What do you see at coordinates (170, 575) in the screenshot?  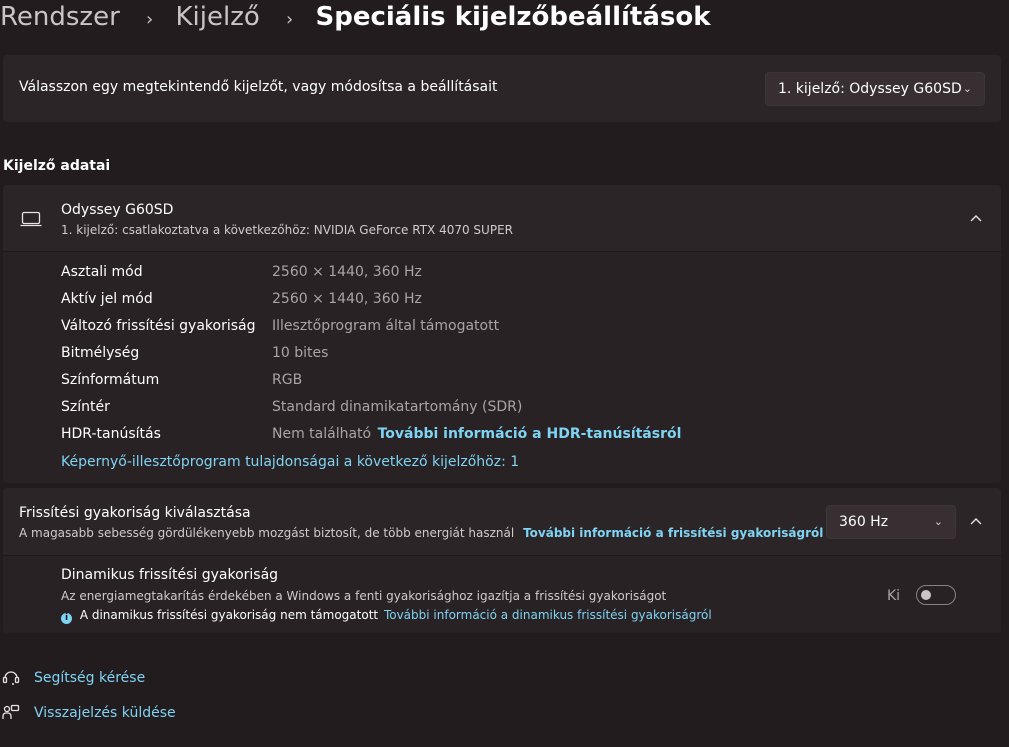 I see `dynamic-refresh-title: Dinamikus frissítési gyakoriság` at bounding box center [170, 575].